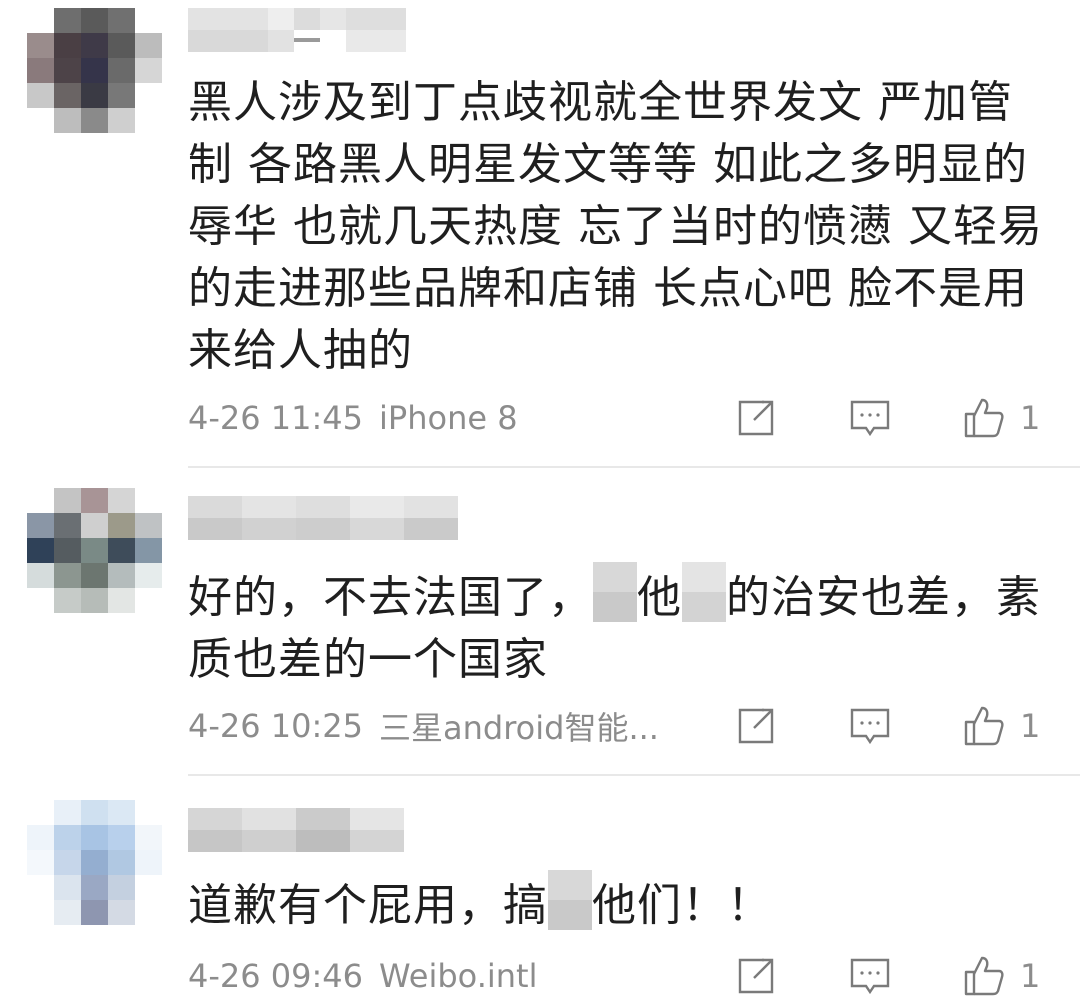  What do you see at coordinates (276, 418) in the screenshot?
I see `comment-time: 4-26 11:45` at bounding box center [276, 418].